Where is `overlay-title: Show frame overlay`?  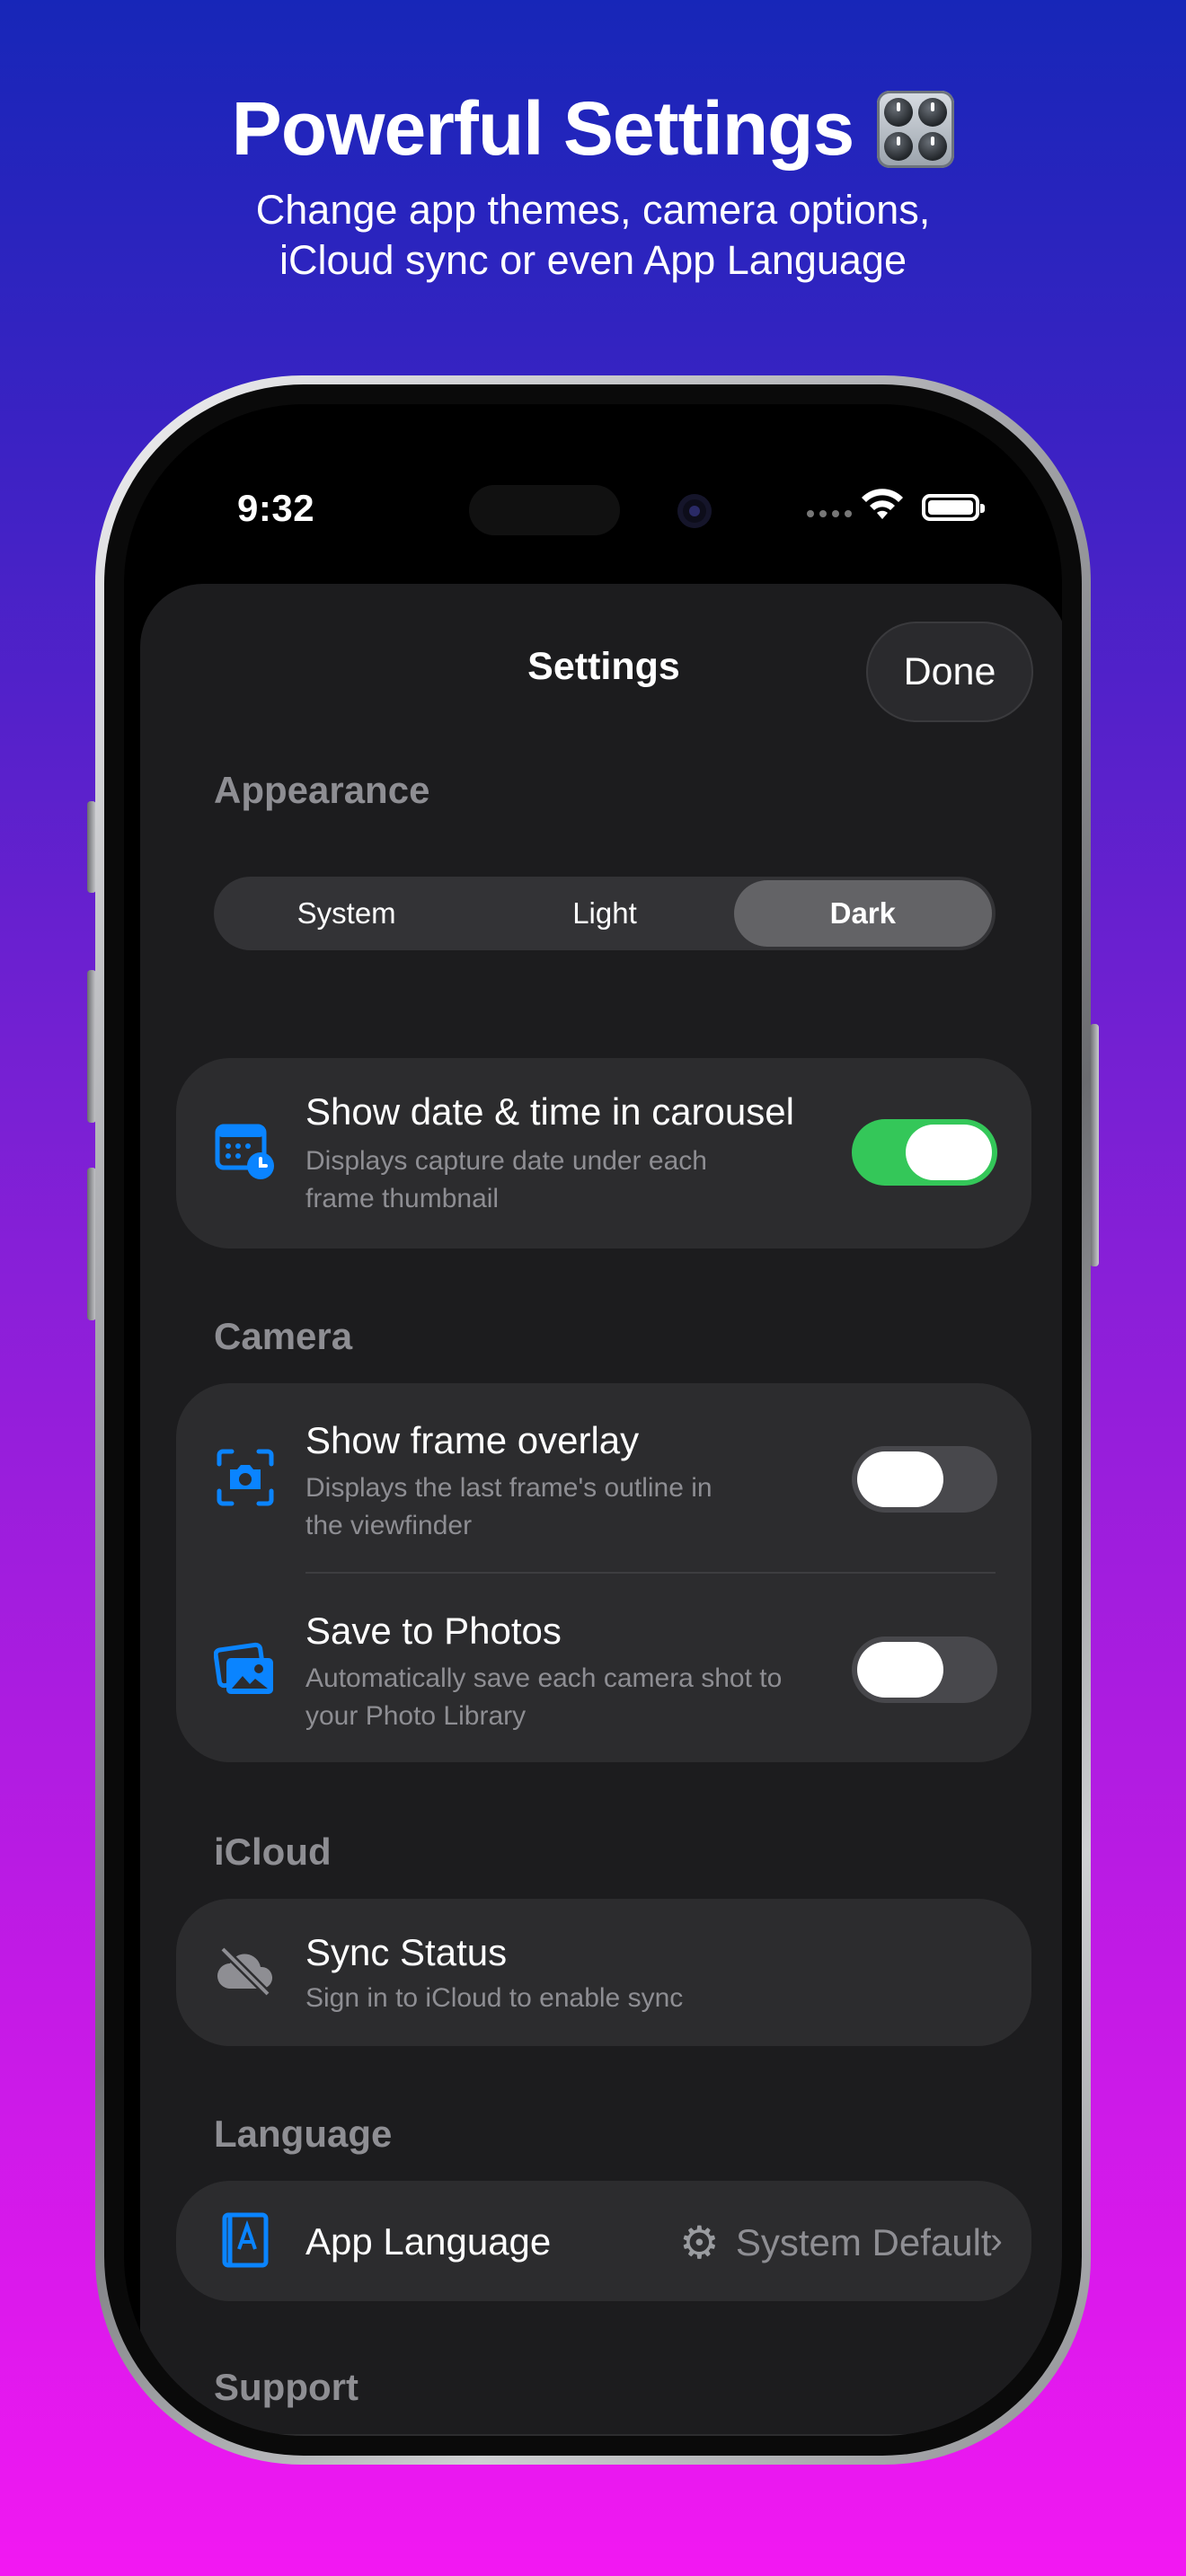
overlay-title: Show frame overlay is located at coordinates (472, 1440).